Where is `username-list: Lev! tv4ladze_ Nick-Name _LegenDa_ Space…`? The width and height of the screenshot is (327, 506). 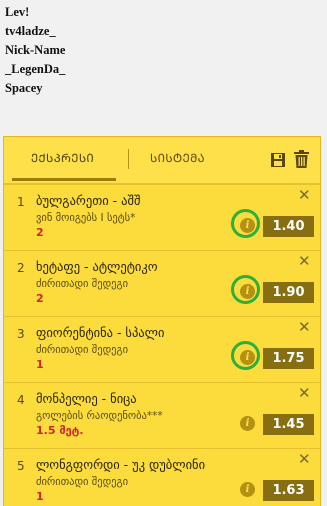
username-list: Lev! tv4ladze_ Nick-Name _LegenDa_ Space… is located at coordinates (35, 50).